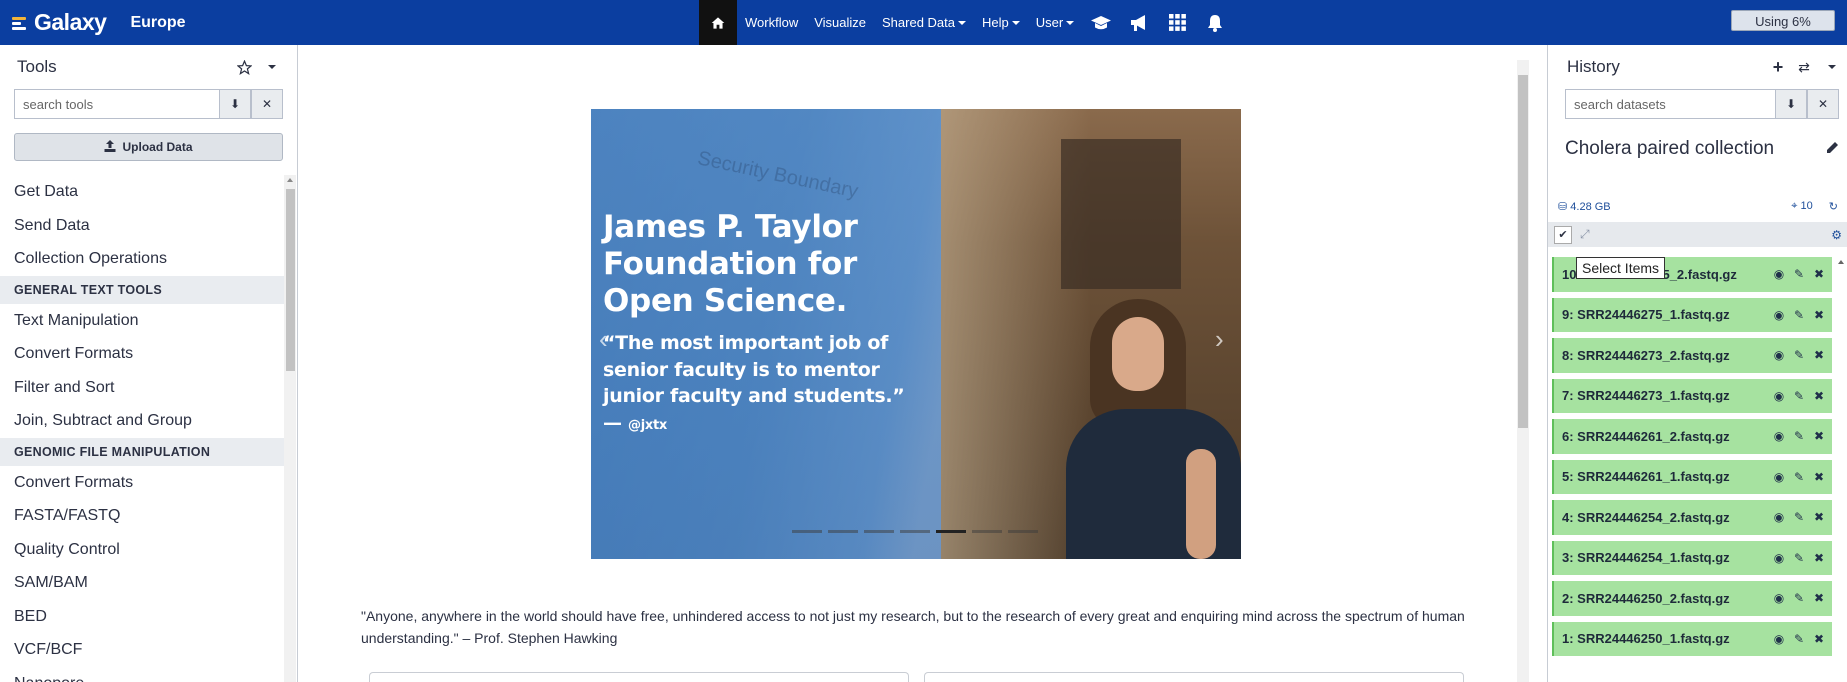 This screenshot has width=1847, height=682. What do you see at coordinates (1836, 235) in the screenshot?
I see `history-settings-button: ⚙` at bounding box center [1836, 235].